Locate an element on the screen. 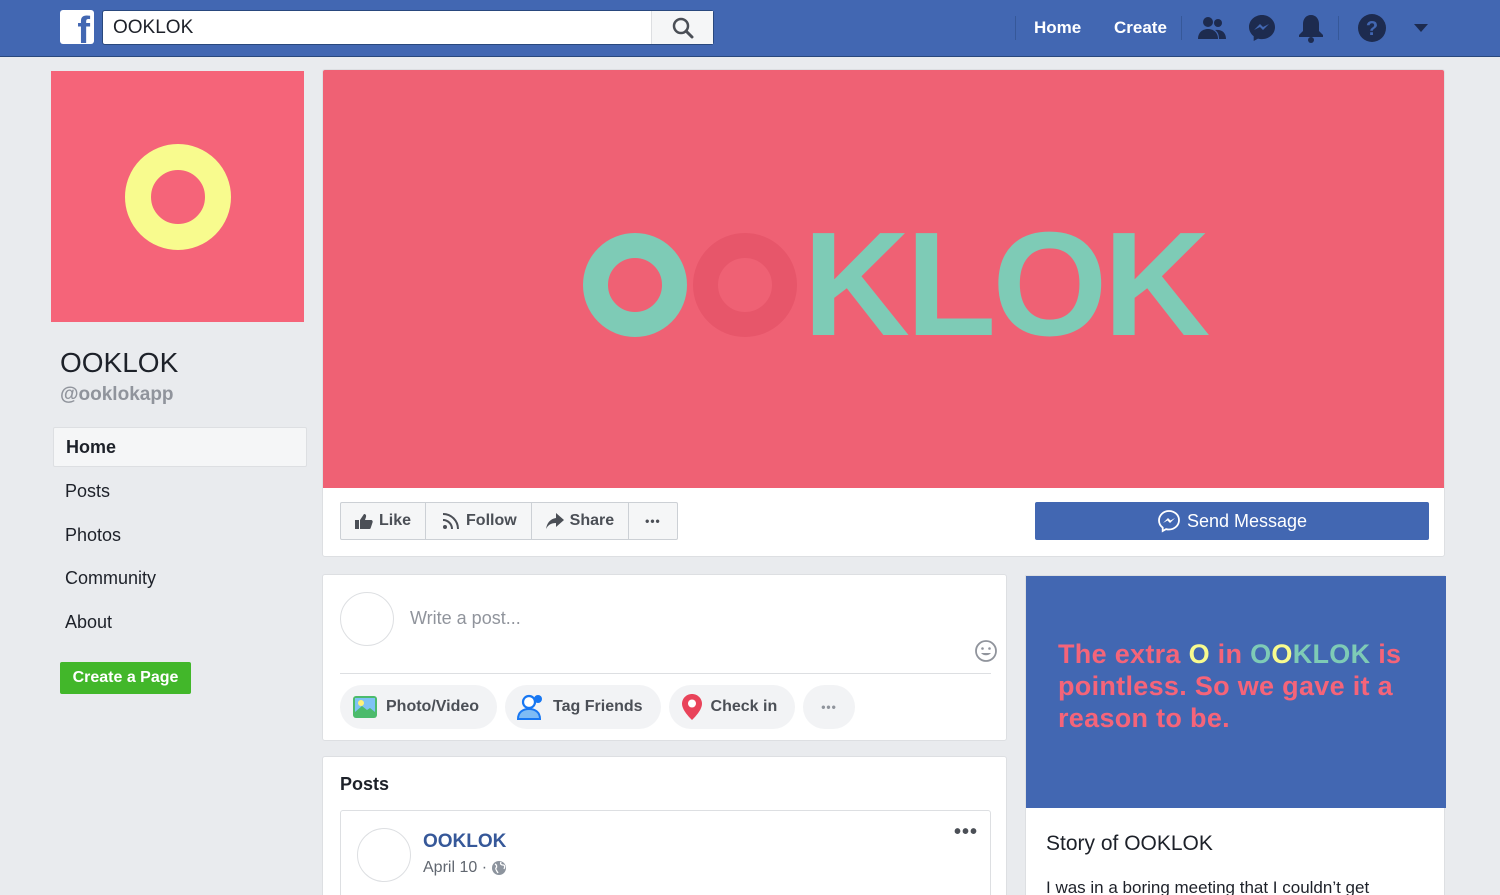 The height and width of the screenshot is (895, 1500). post-options-button: ••• is located at coordinates (966, 832).